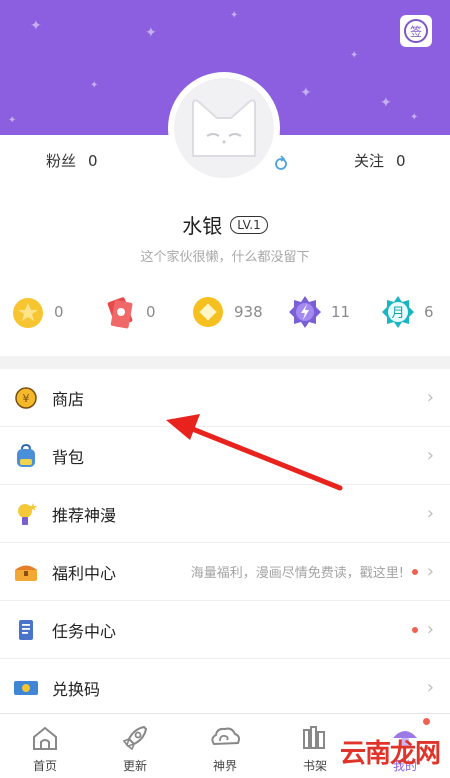 The width and height of the screenshot is (450, 778). What do you see at coordinates (225, 688) in the screenshot?
I see `menu-item-redeem: 兑换码 ›` at bounding box center [225, 688].